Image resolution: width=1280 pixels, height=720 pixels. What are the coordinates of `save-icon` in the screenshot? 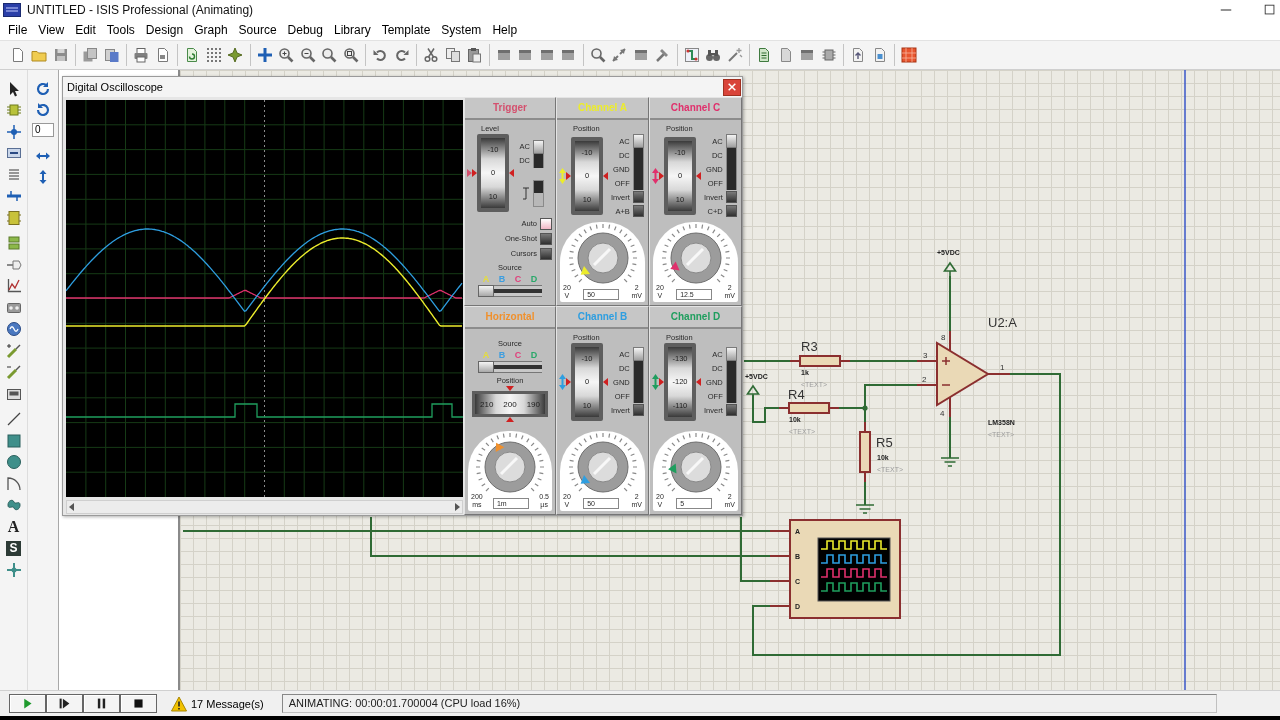 It's located at (60, 55).